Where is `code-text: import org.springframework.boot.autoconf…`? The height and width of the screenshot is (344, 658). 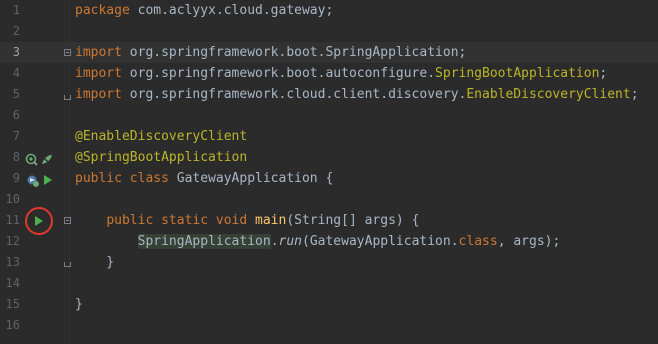
code-text: import org.springframework.boot.autoconf… is located at coordinates (341, 73).